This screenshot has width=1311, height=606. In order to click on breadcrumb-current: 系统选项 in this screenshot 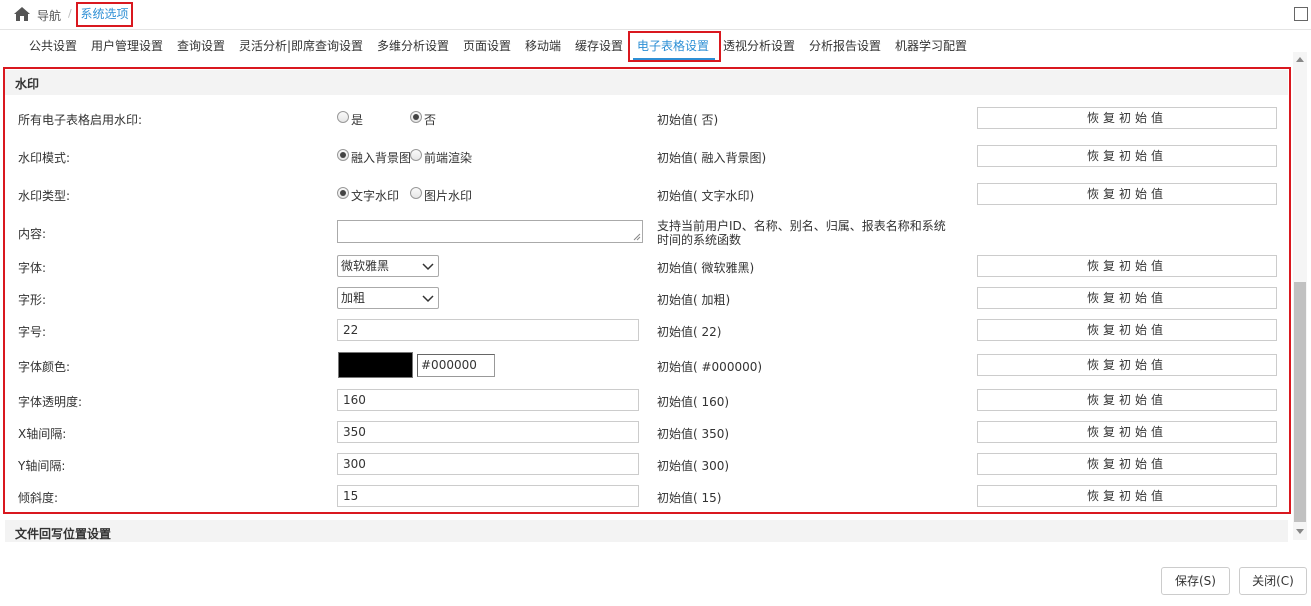, I will do `click(104, 14)`.